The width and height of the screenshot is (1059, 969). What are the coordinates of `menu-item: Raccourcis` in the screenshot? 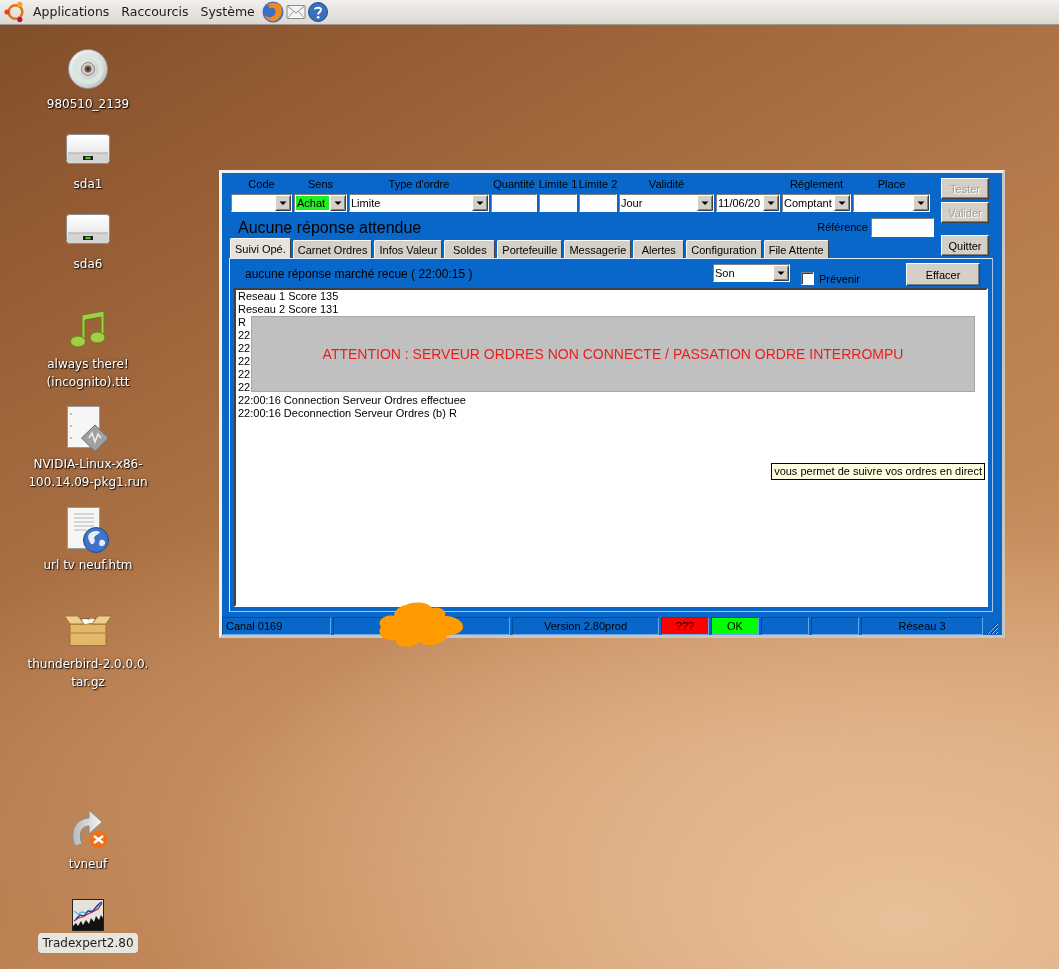 It's located at (155, 12).